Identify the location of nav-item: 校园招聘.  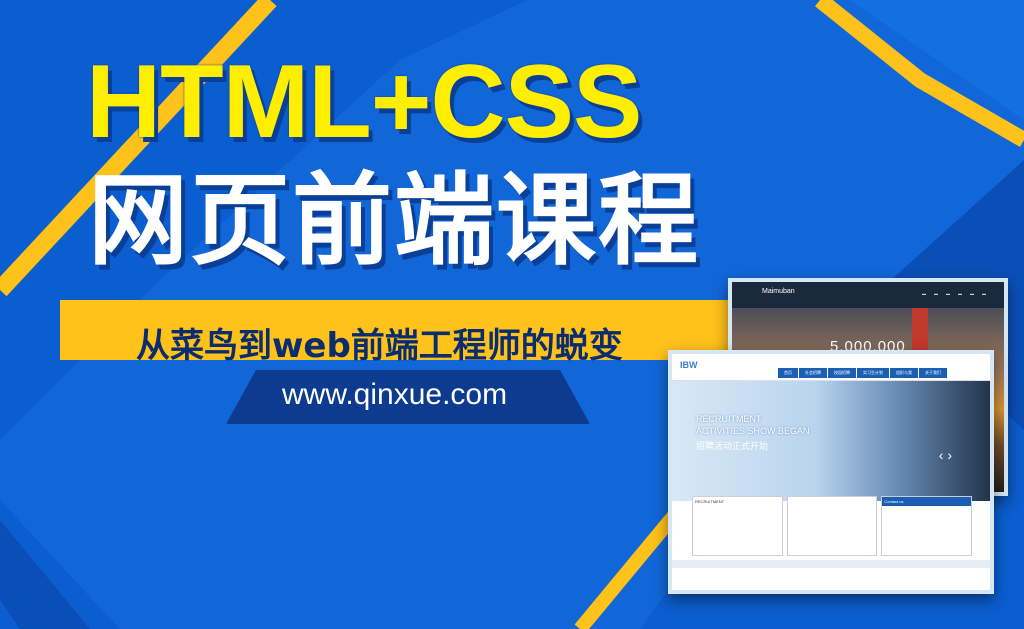
(842, 373).